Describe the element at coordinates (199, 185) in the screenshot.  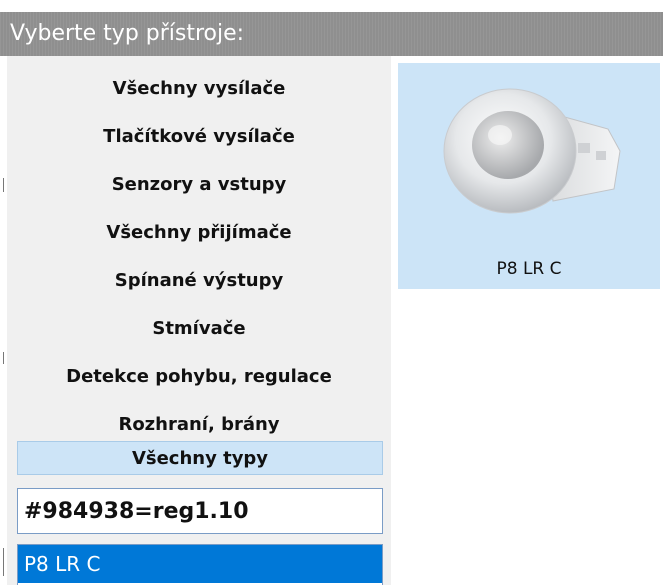
I see `category-sensors-inputs: Senzory a vstupy` at that location.